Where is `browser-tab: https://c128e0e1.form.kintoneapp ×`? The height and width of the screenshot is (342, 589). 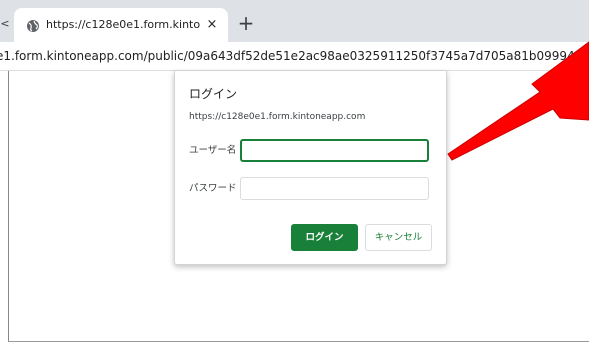
browser-tab: https://c128e0e1.form.kintoneapp × is located at coordinates (121, 25).